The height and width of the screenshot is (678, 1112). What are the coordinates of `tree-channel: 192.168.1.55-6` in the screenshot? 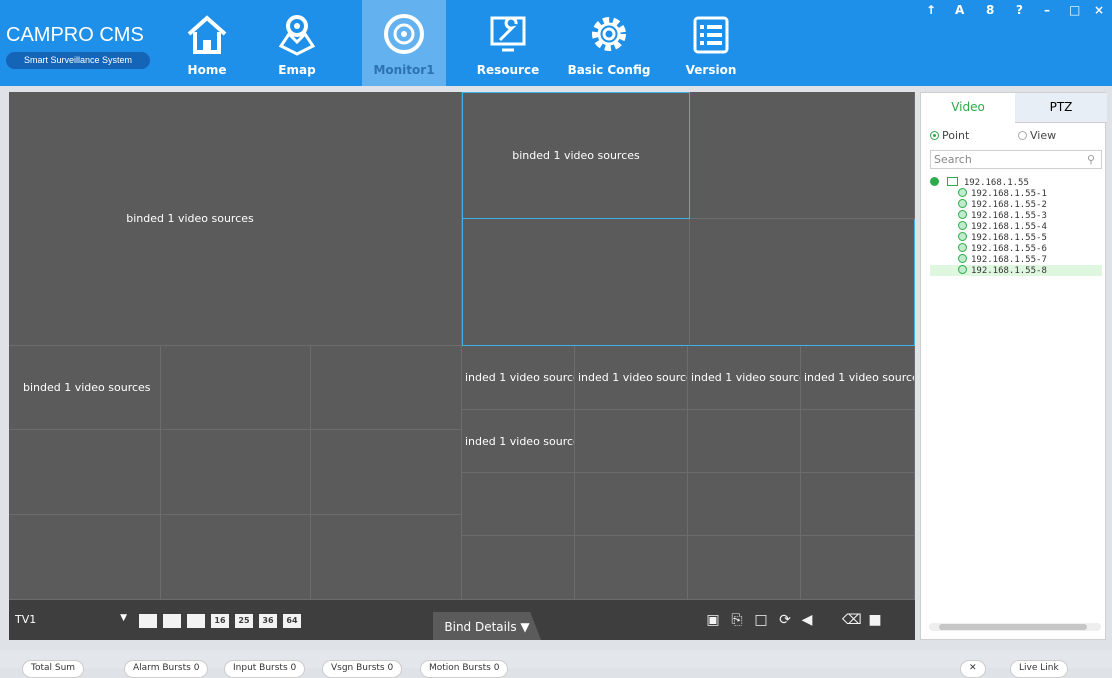 It's located at (1016, 248).